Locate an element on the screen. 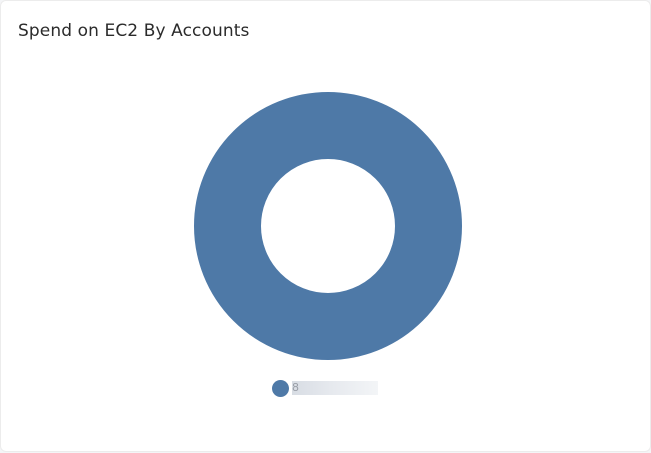  legend-swatch is located at coordinates (280, 388).